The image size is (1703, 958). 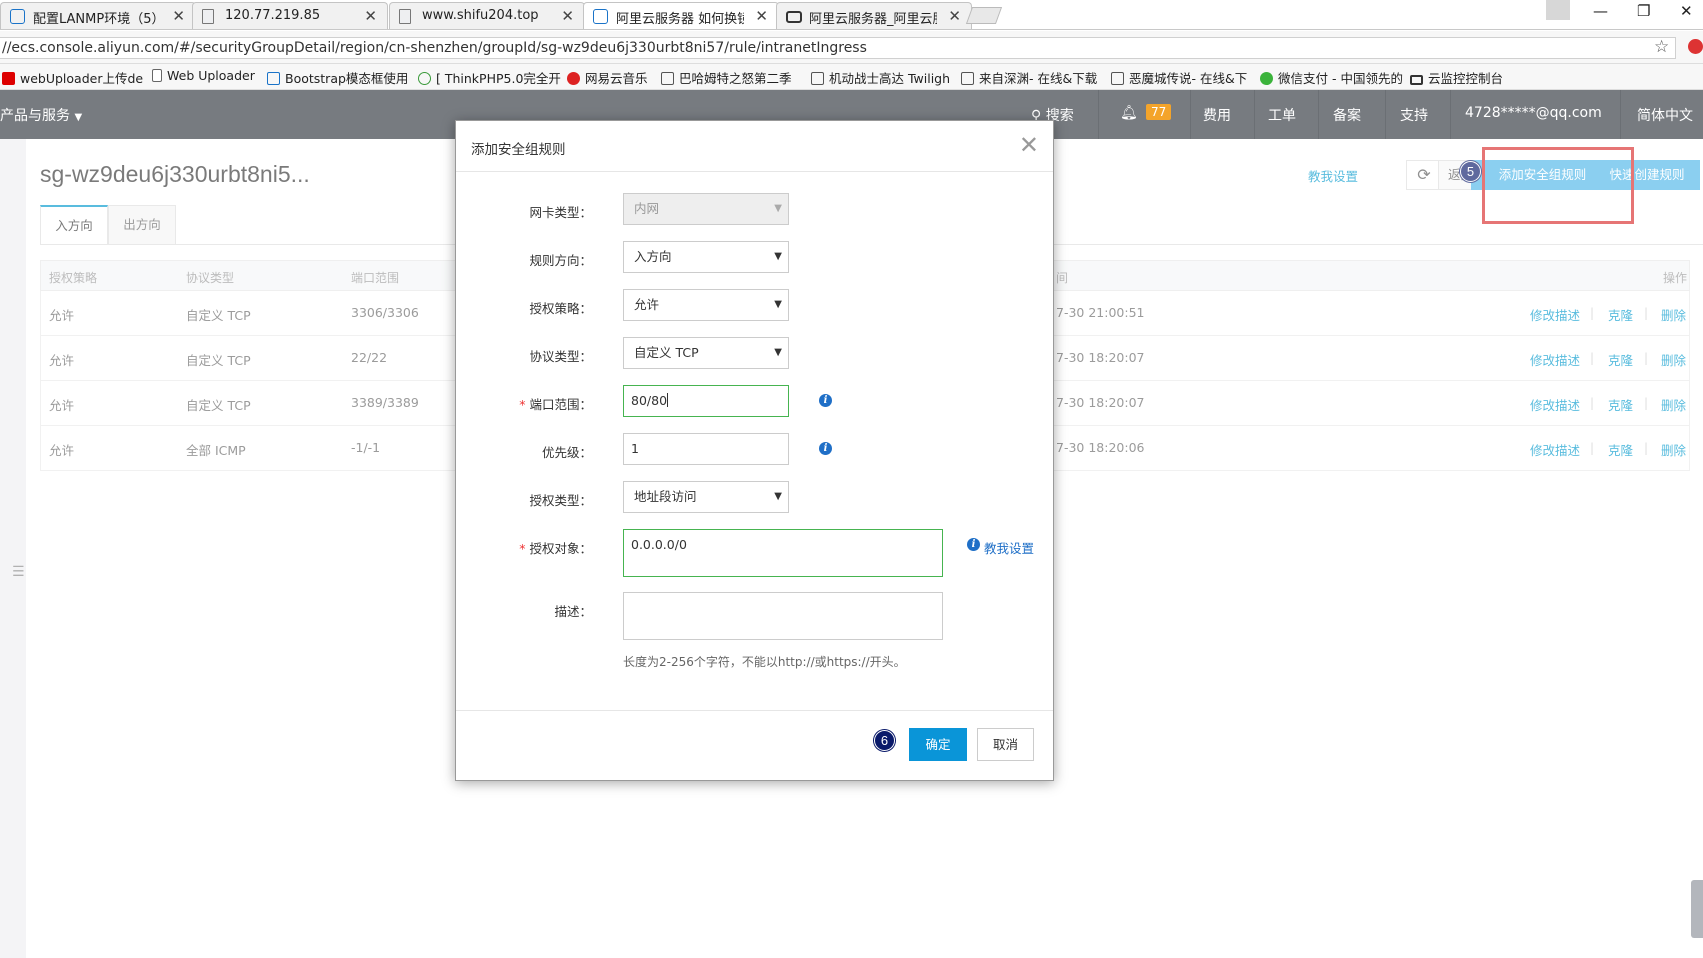 I want to click on auth-object-label: * 授权对象：, so click(x=524, y=547).